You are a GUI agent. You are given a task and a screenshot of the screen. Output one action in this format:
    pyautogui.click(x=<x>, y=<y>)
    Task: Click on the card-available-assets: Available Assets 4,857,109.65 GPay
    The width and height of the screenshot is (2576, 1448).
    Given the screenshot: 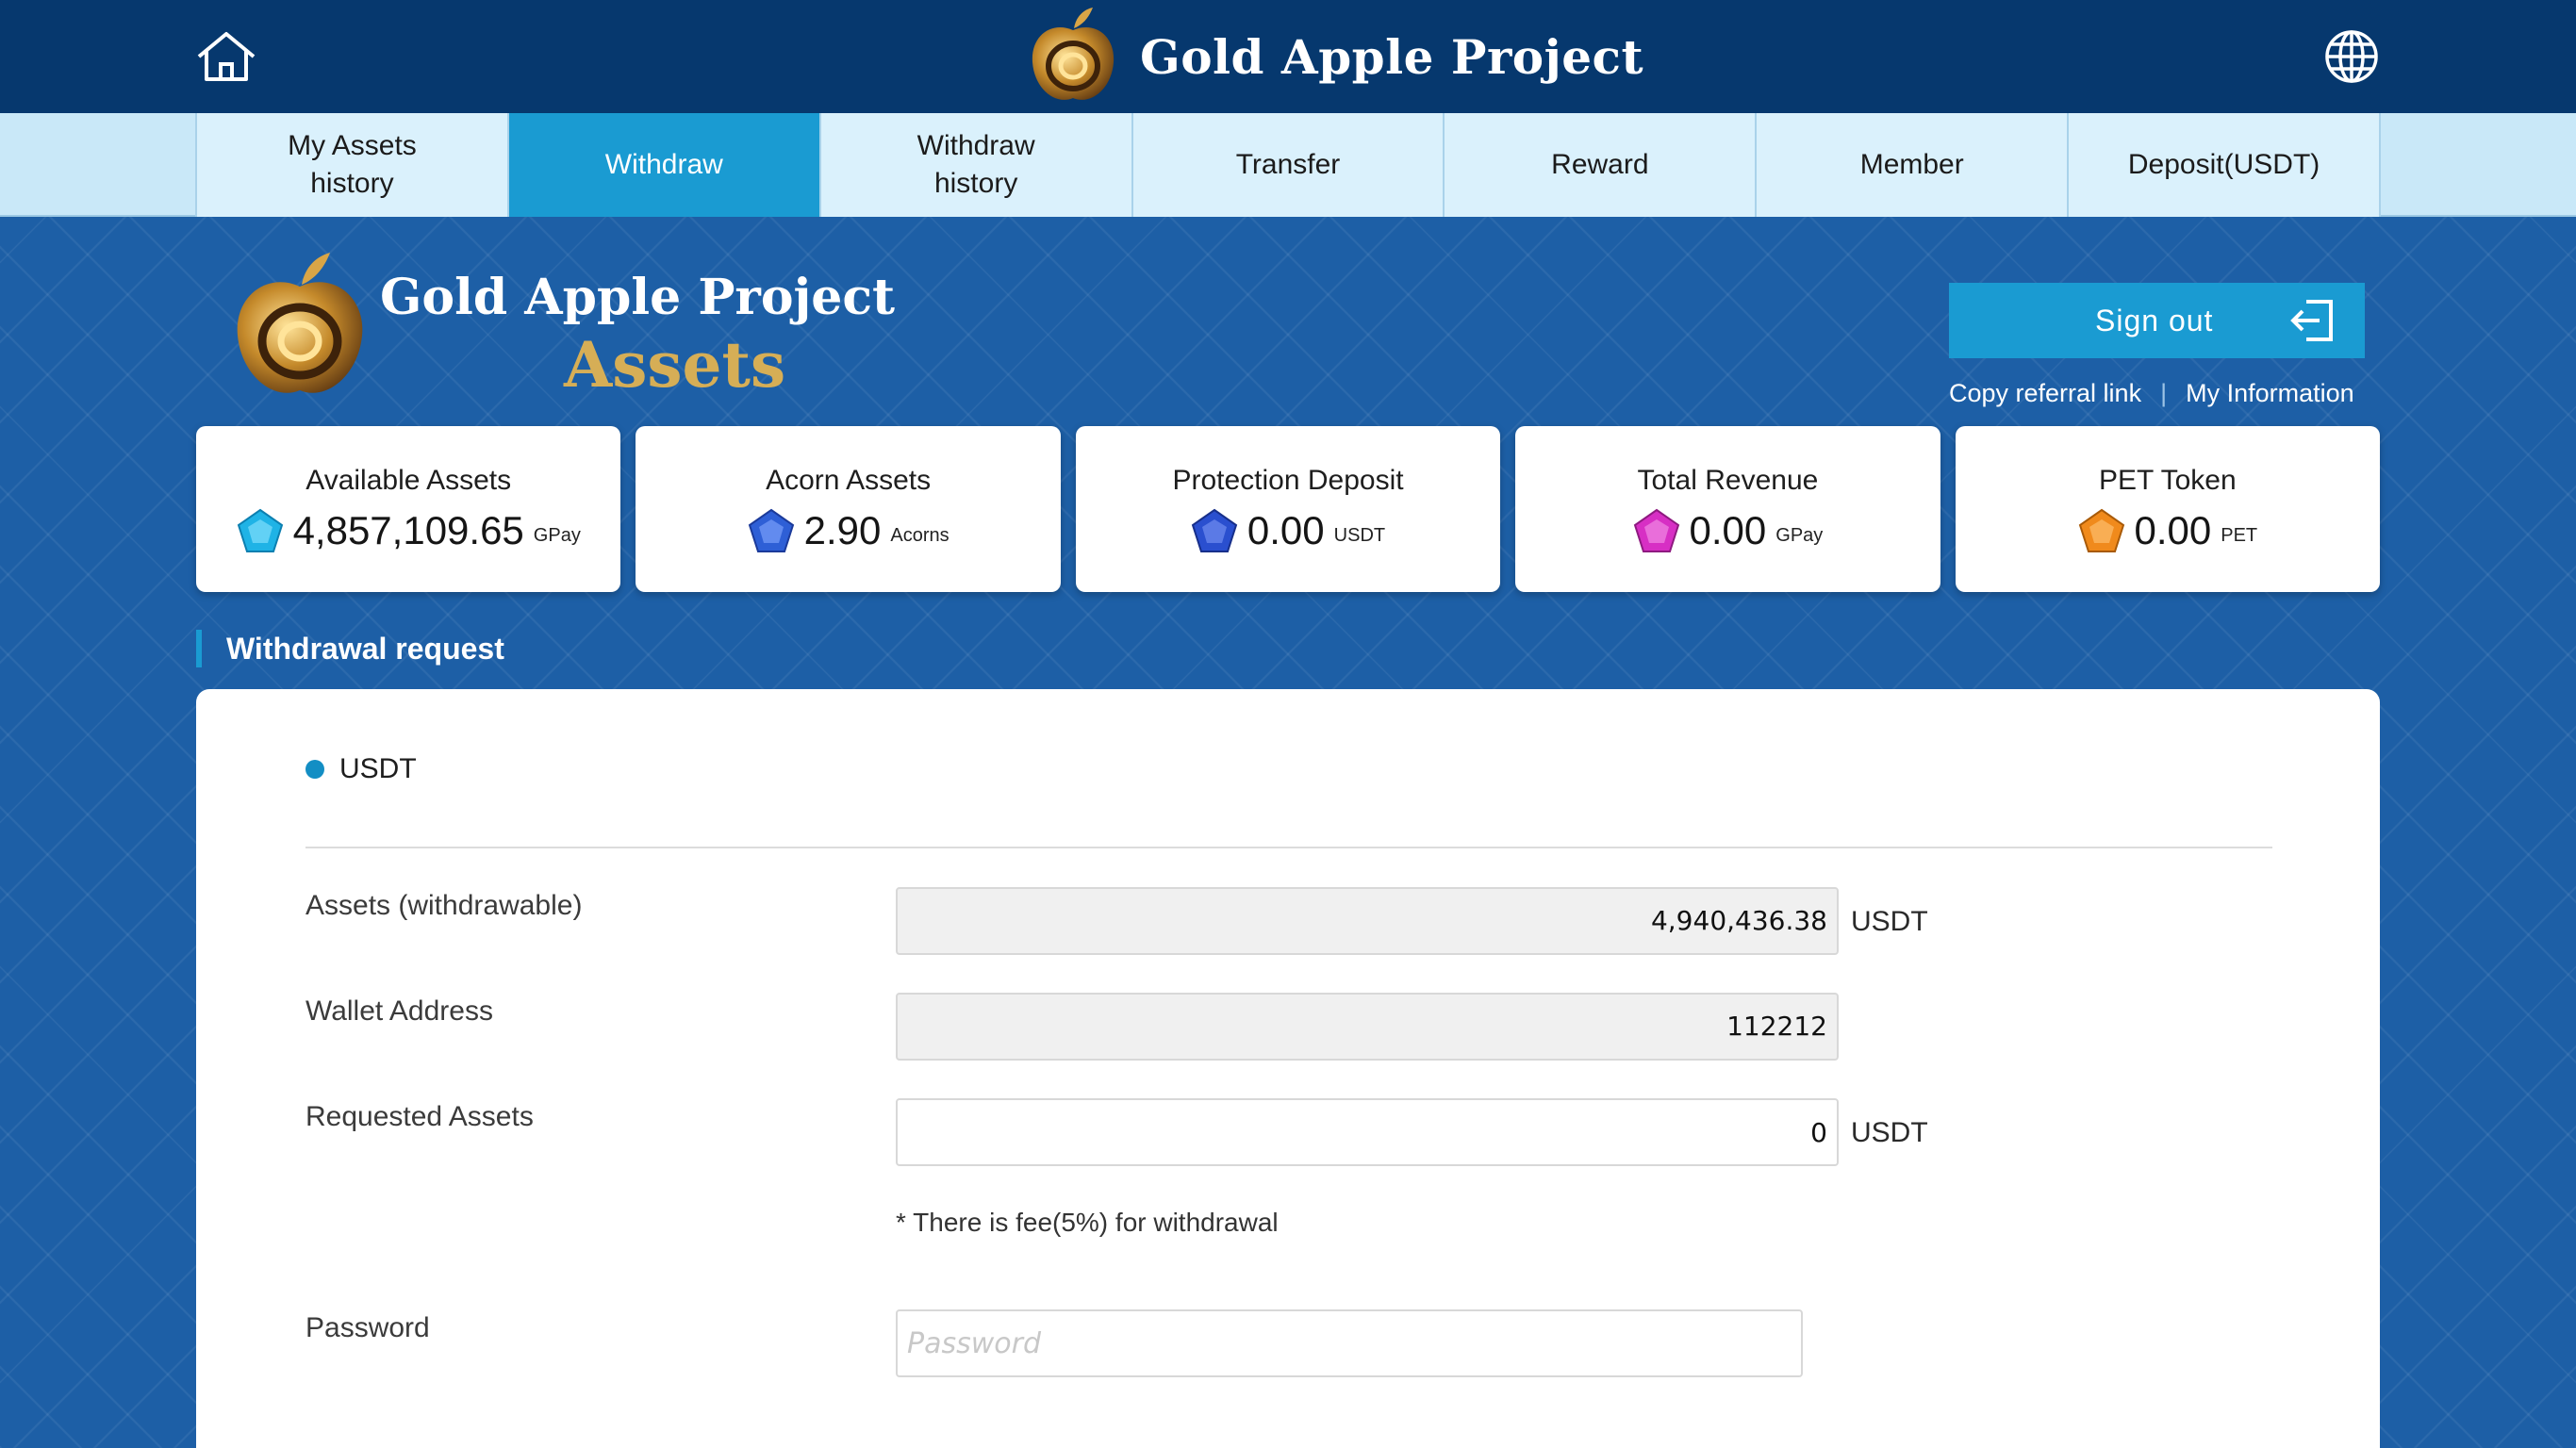 What is the action you would take?
    pyautogui.click(x=408, y=509)
    